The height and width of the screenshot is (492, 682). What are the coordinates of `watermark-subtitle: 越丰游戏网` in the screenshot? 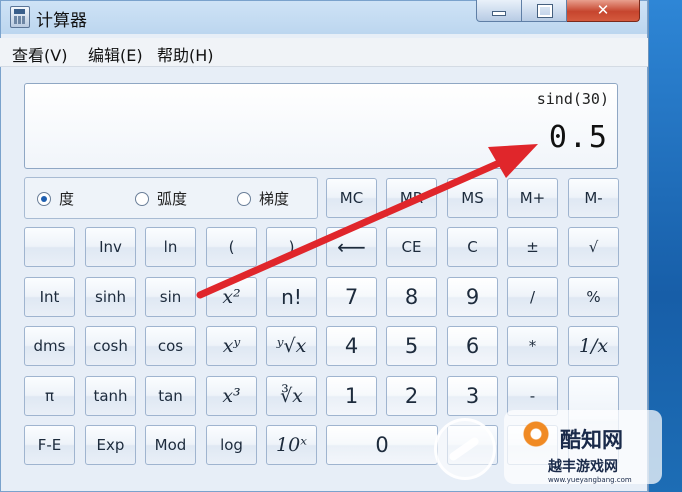 It's located at (583, 467).